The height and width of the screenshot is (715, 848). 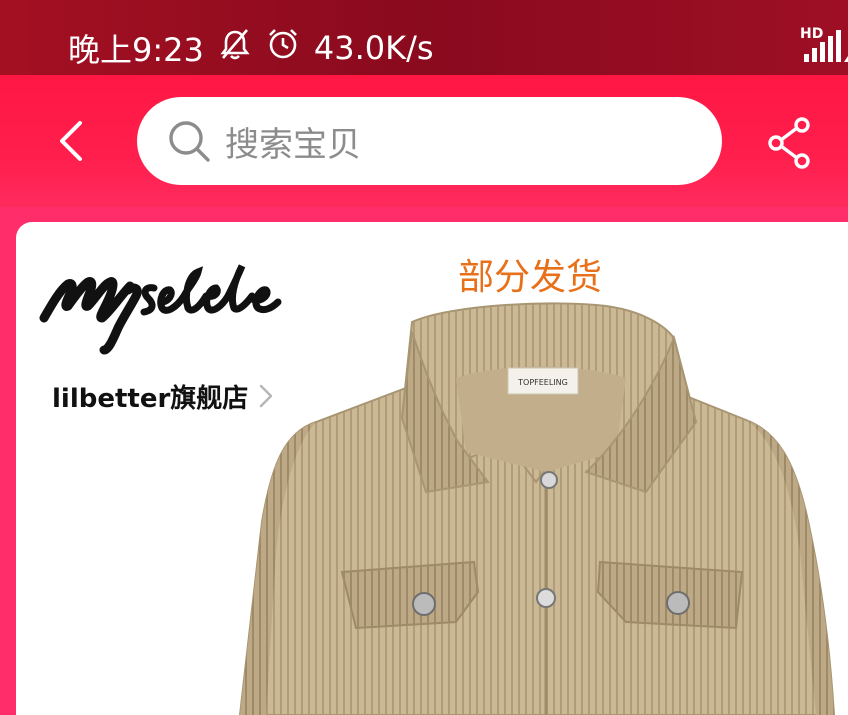 What do you see at coordinates (373, 48) in the screenshot?
I see `network-speed: 43.0K/s` at bounding box center [373, 48].